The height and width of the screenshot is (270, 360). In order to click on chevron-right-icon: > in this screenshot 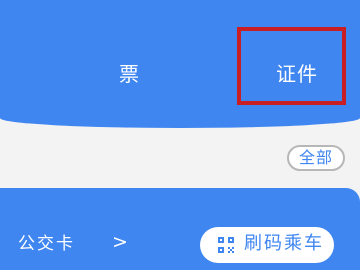, I will do `click(120, 242)`.